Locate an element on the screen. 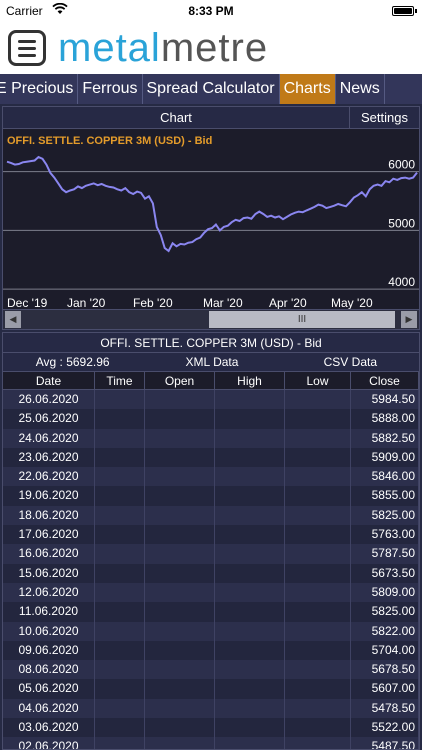 This screenshot has height=750, width=422. table-row: 10.06.2020 5822.00 is located at coordinates (211, 631).